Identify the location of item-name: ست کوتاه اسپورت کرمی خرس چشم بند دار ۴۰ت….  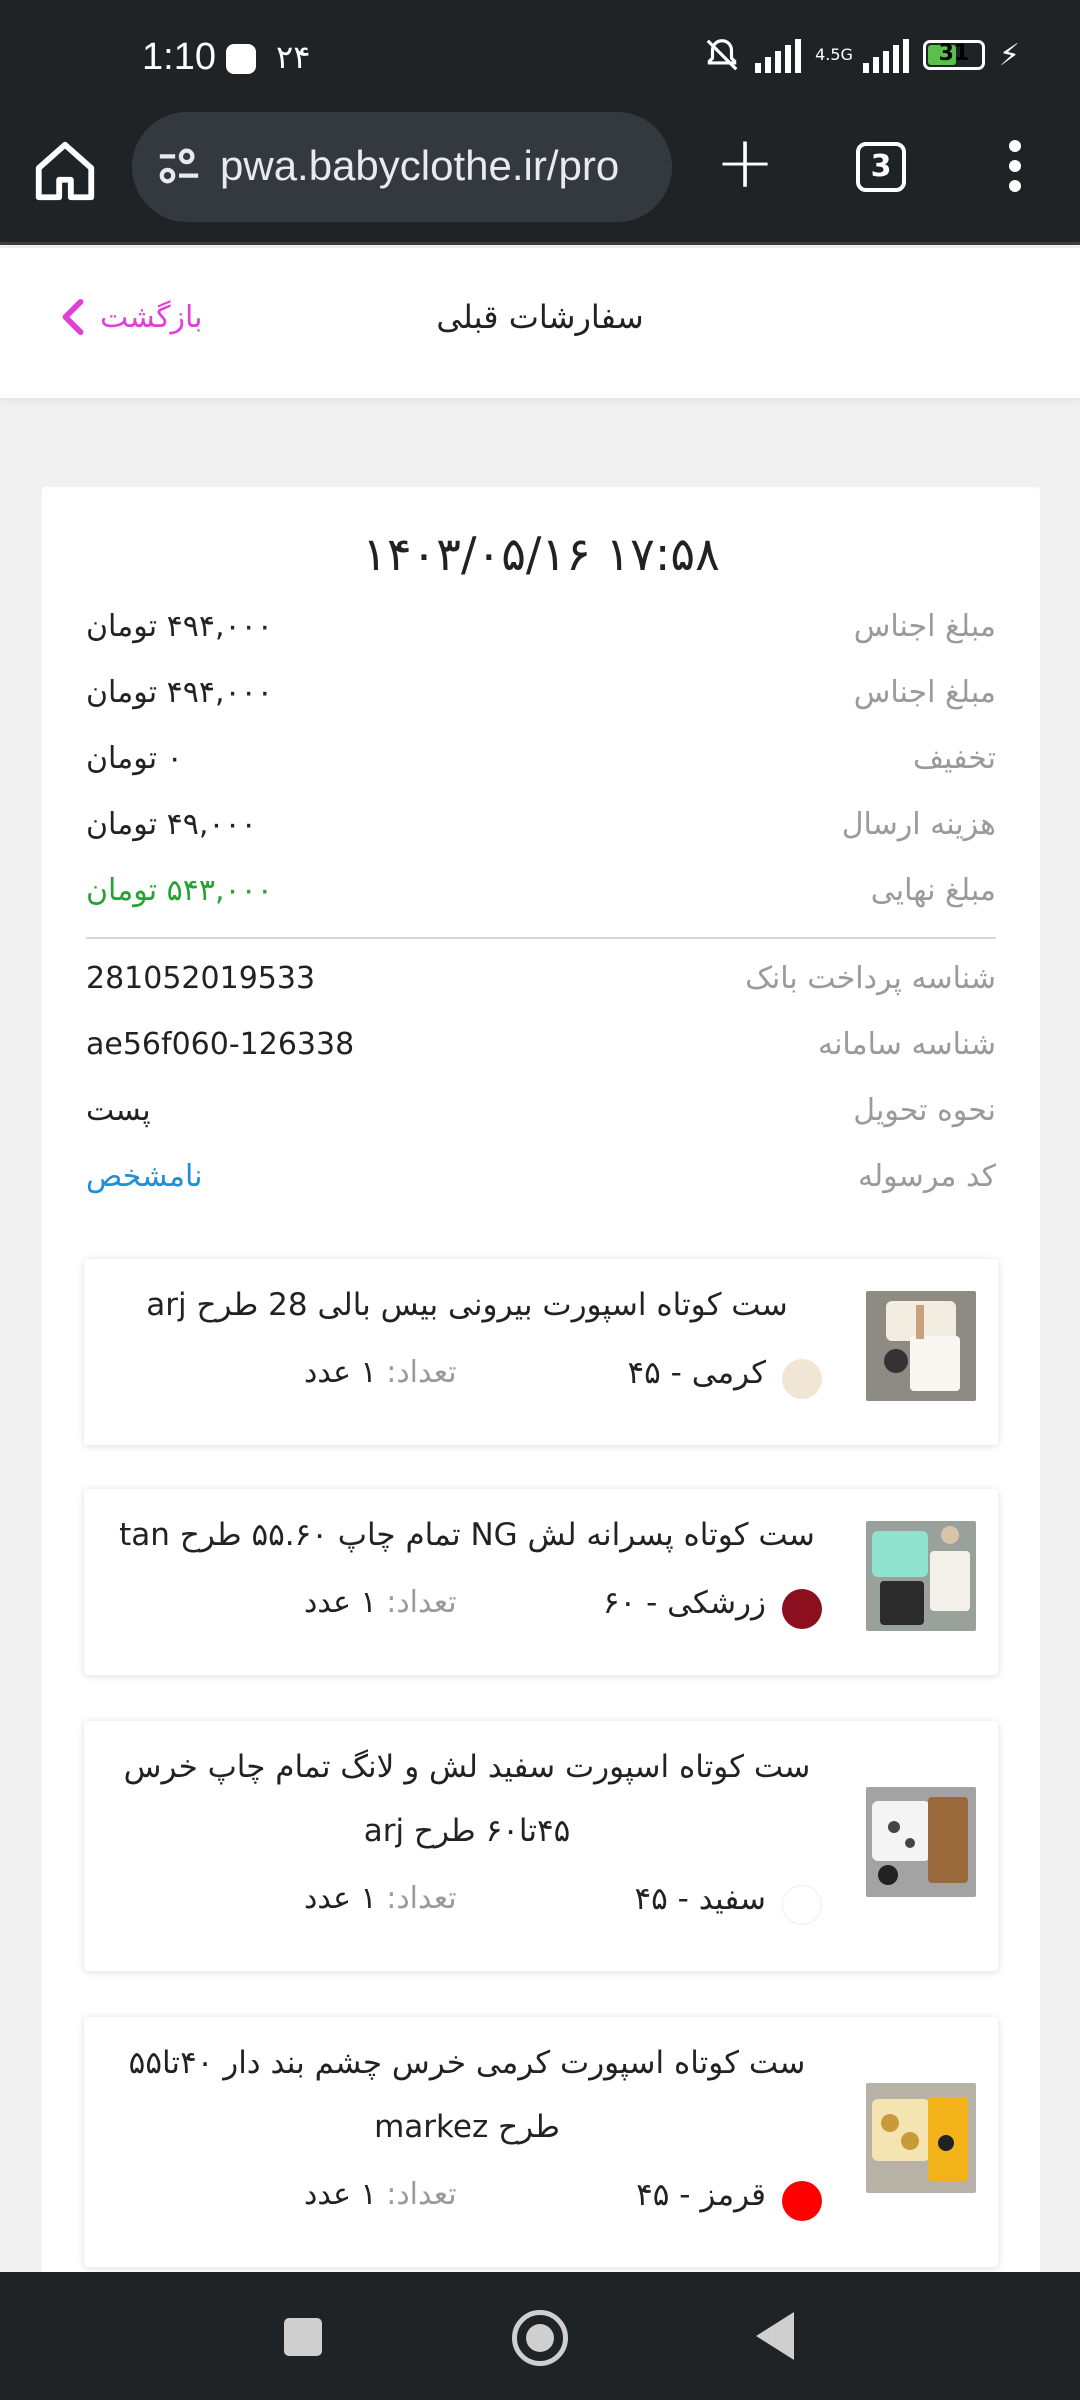
(467, 2095).